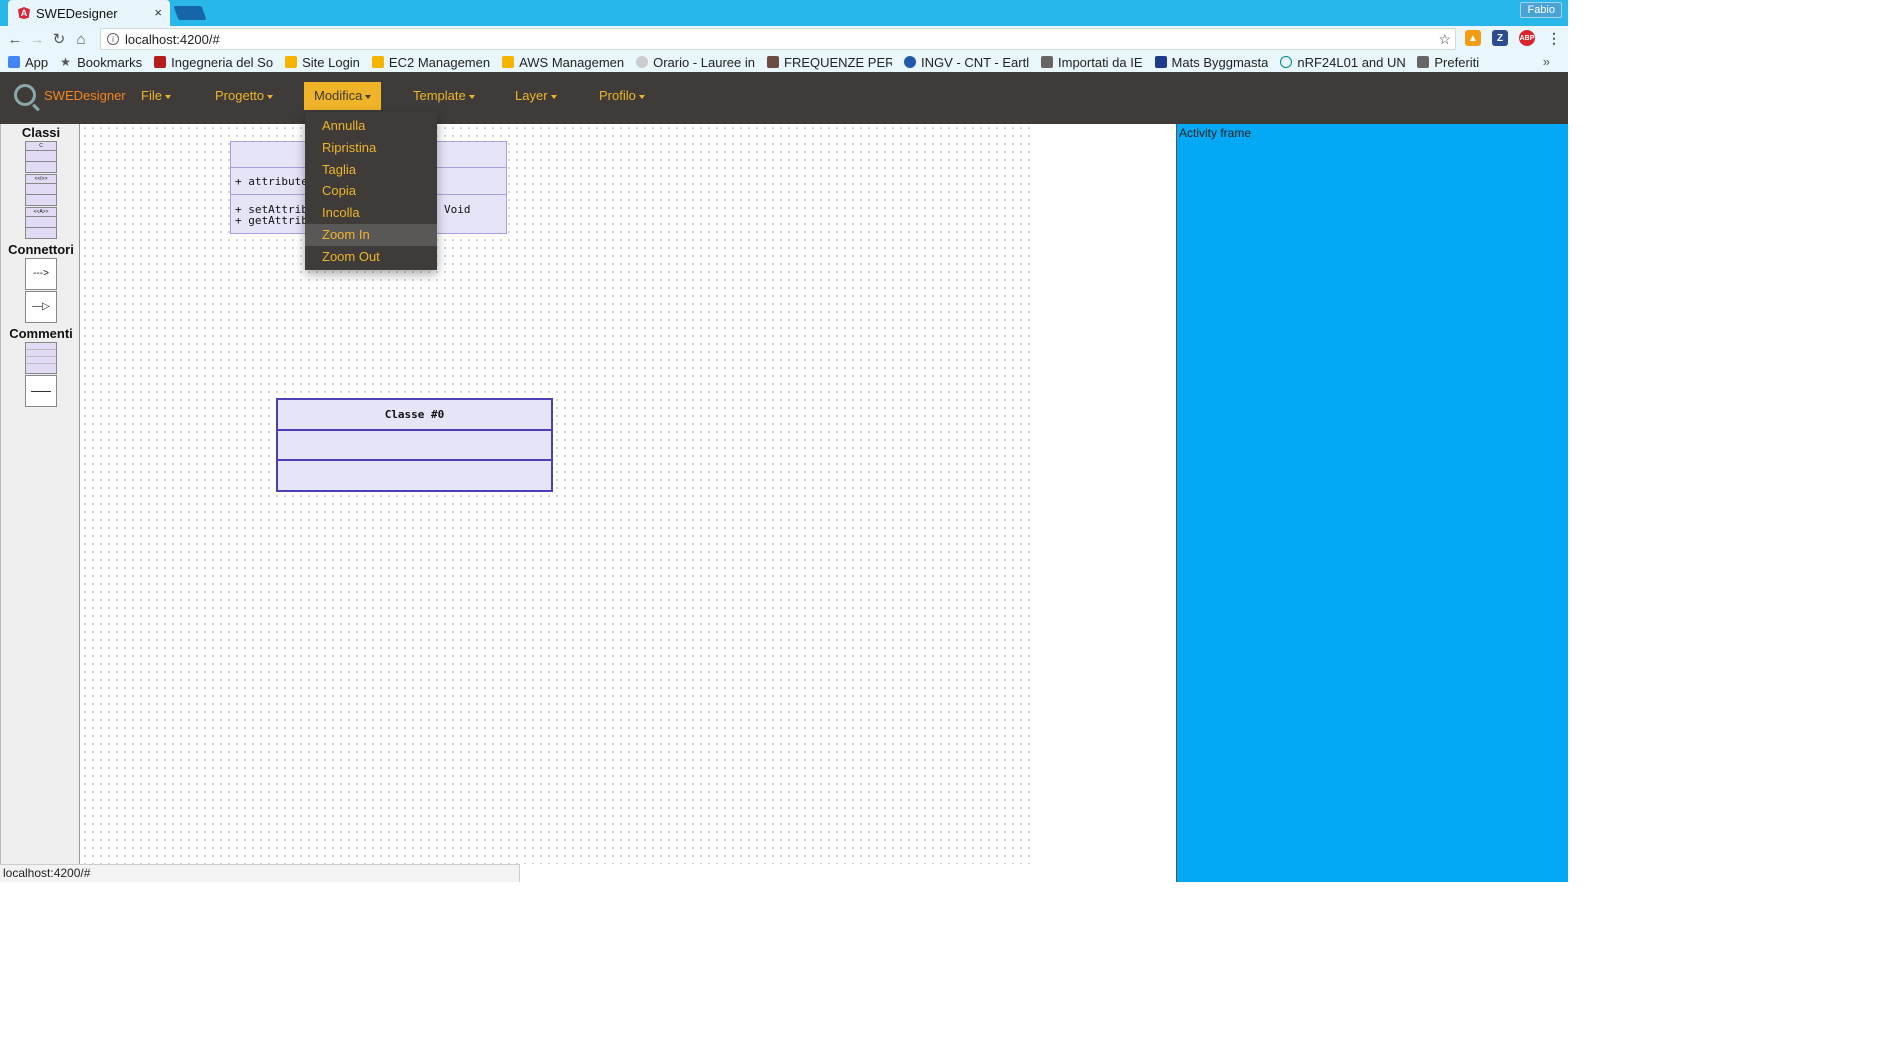 This screenshot has width=1877, height=1056. What do you see at coordinates (41, 132) in the screenshot?
I see `palette-classi-title: Classi` at bounding box center [41, 132].